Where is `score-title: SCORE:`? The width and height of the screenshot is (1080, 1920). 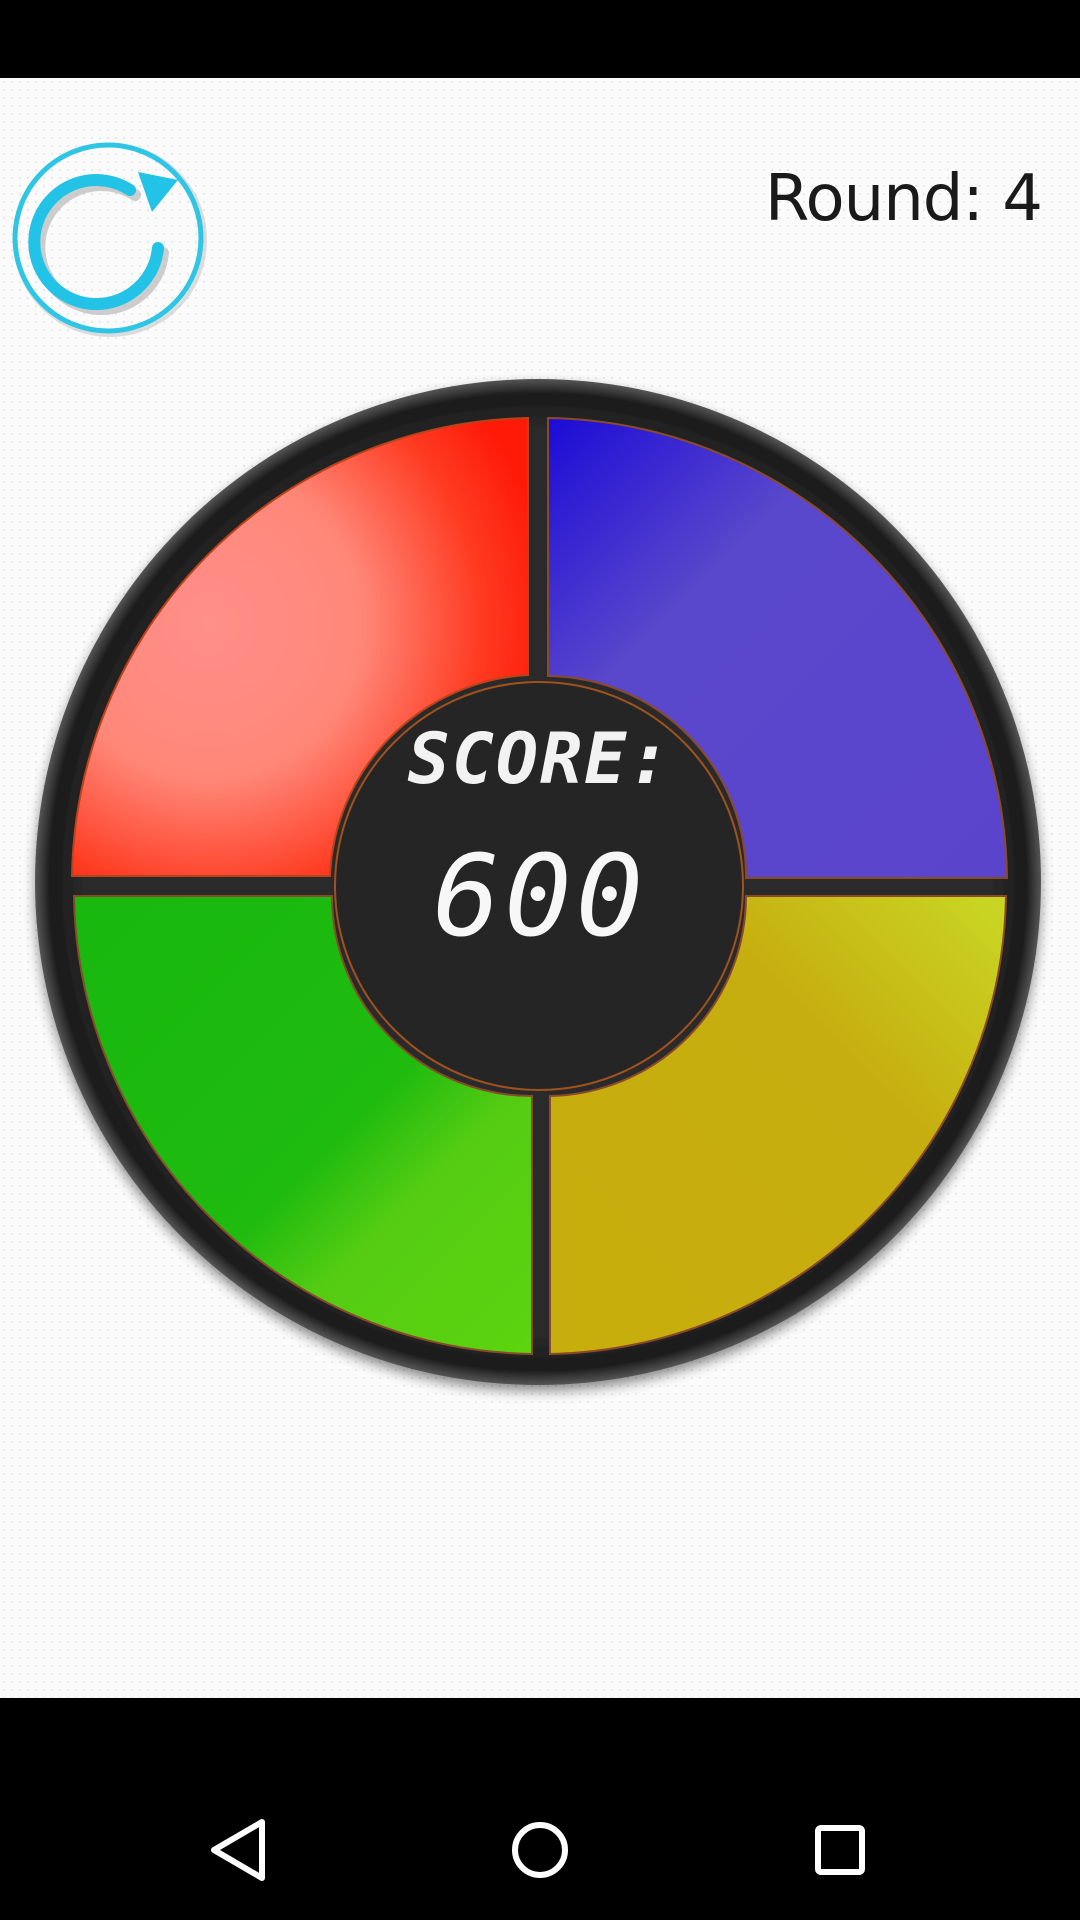 score-title: SCORE: is located at coordinates (540, 759).